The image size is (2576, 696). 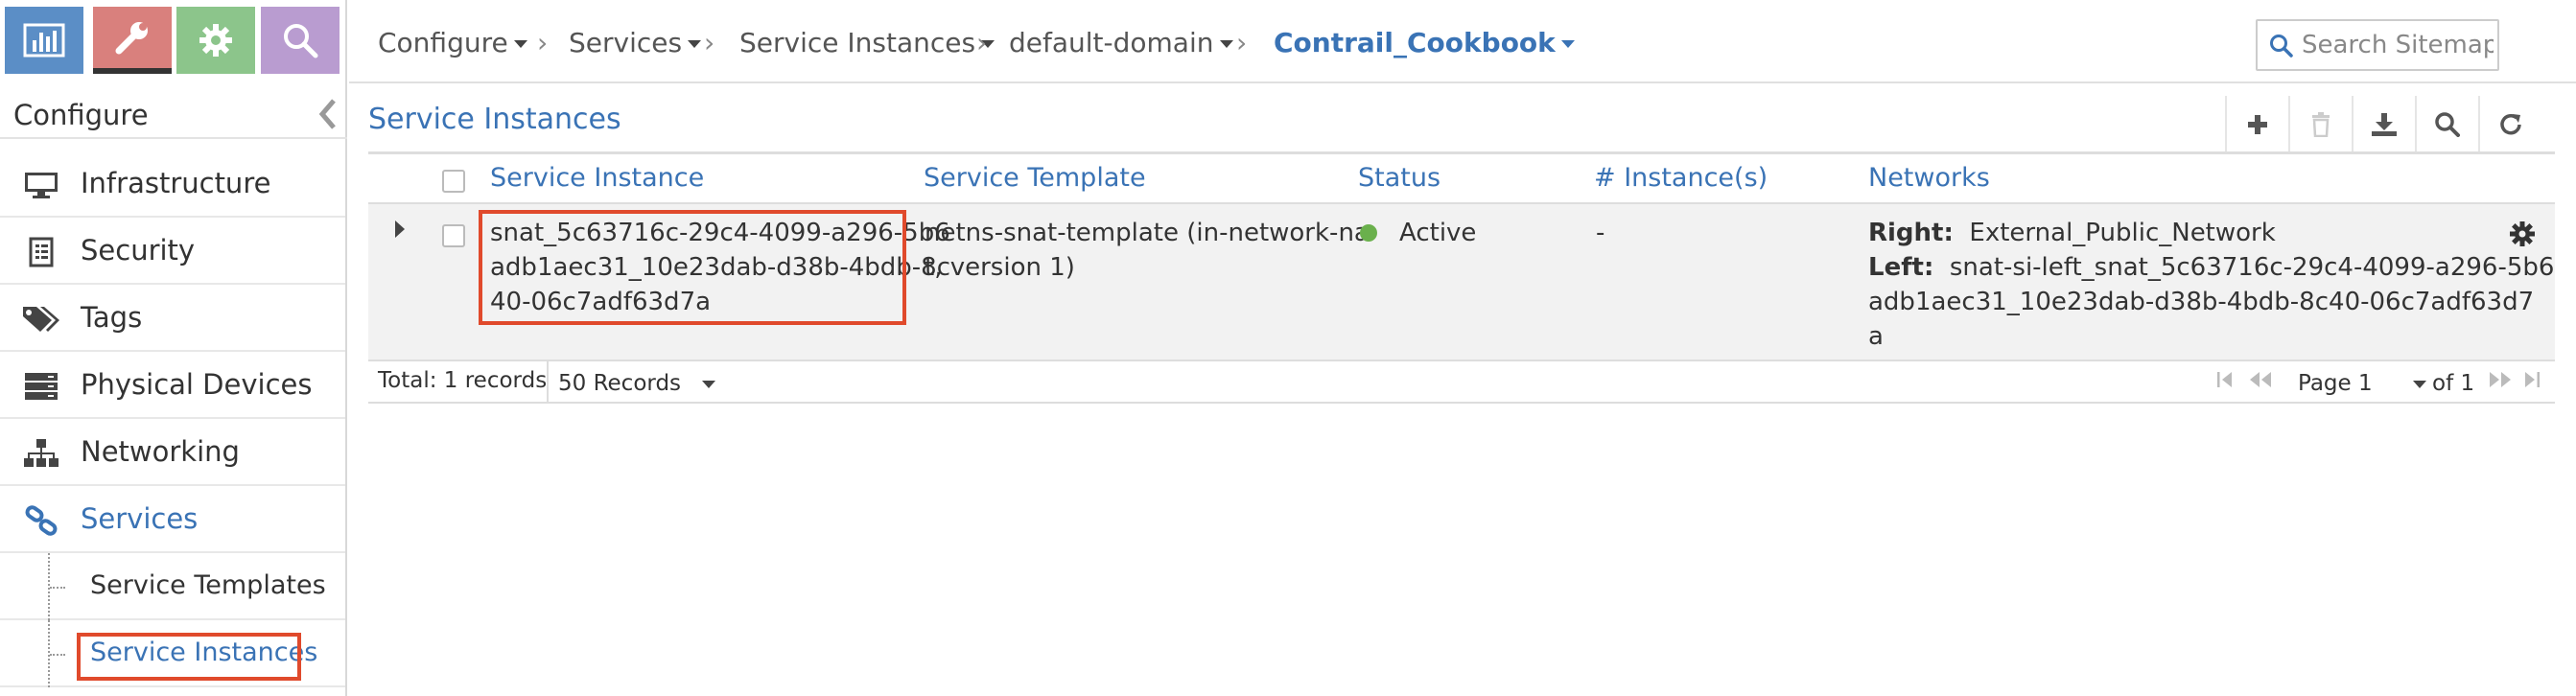 What do you see at coordinates (1368, 233) in the screenshot?
I see `status-active-icon` at bounding box center [1368, 233].